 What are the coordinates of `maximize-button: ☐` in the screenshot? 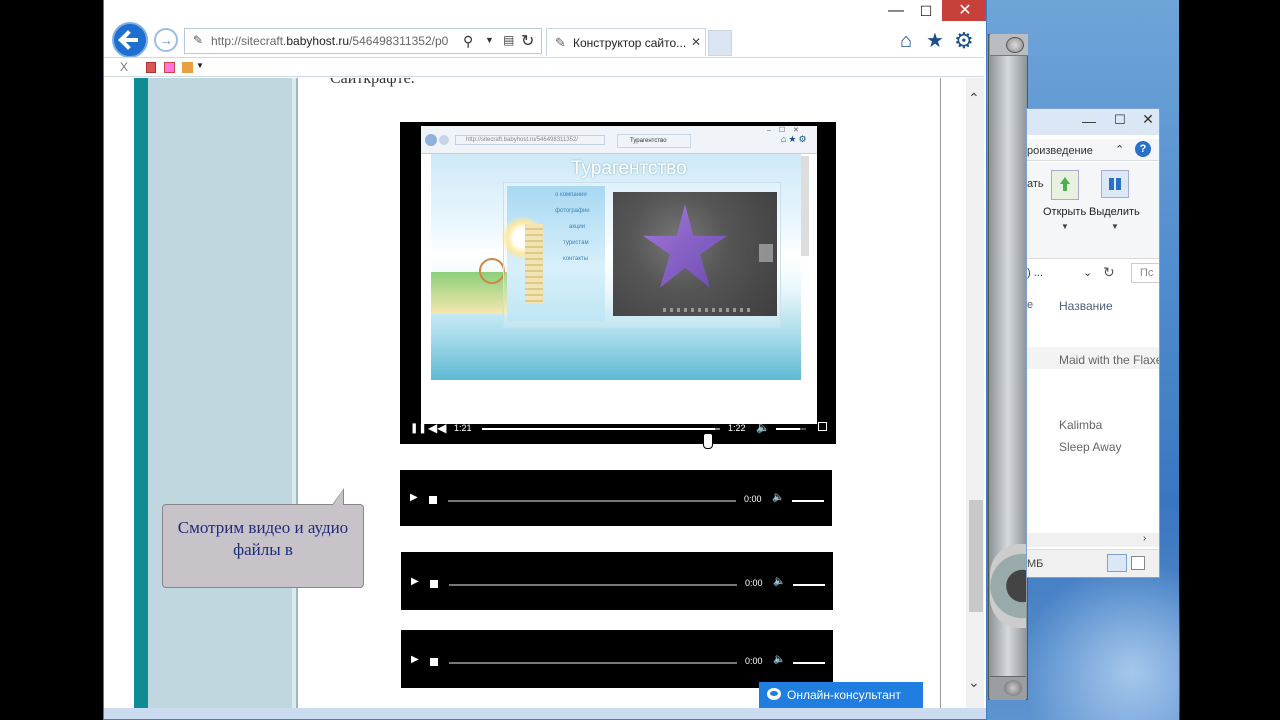 It's located at (926, 11).